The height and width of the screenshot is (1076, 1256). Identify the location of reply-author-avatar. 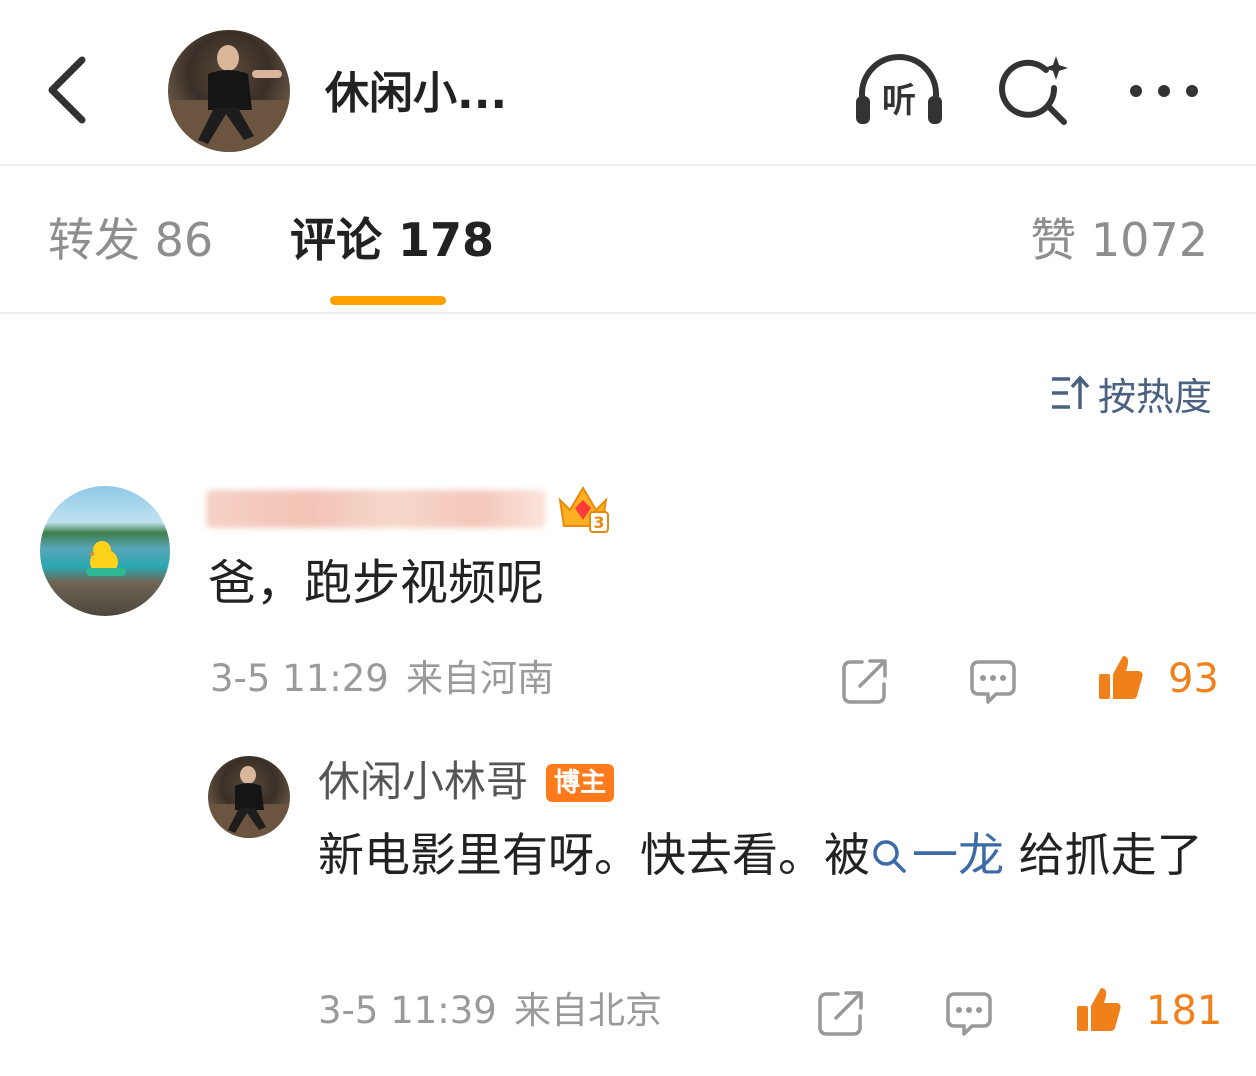
(249, 797).